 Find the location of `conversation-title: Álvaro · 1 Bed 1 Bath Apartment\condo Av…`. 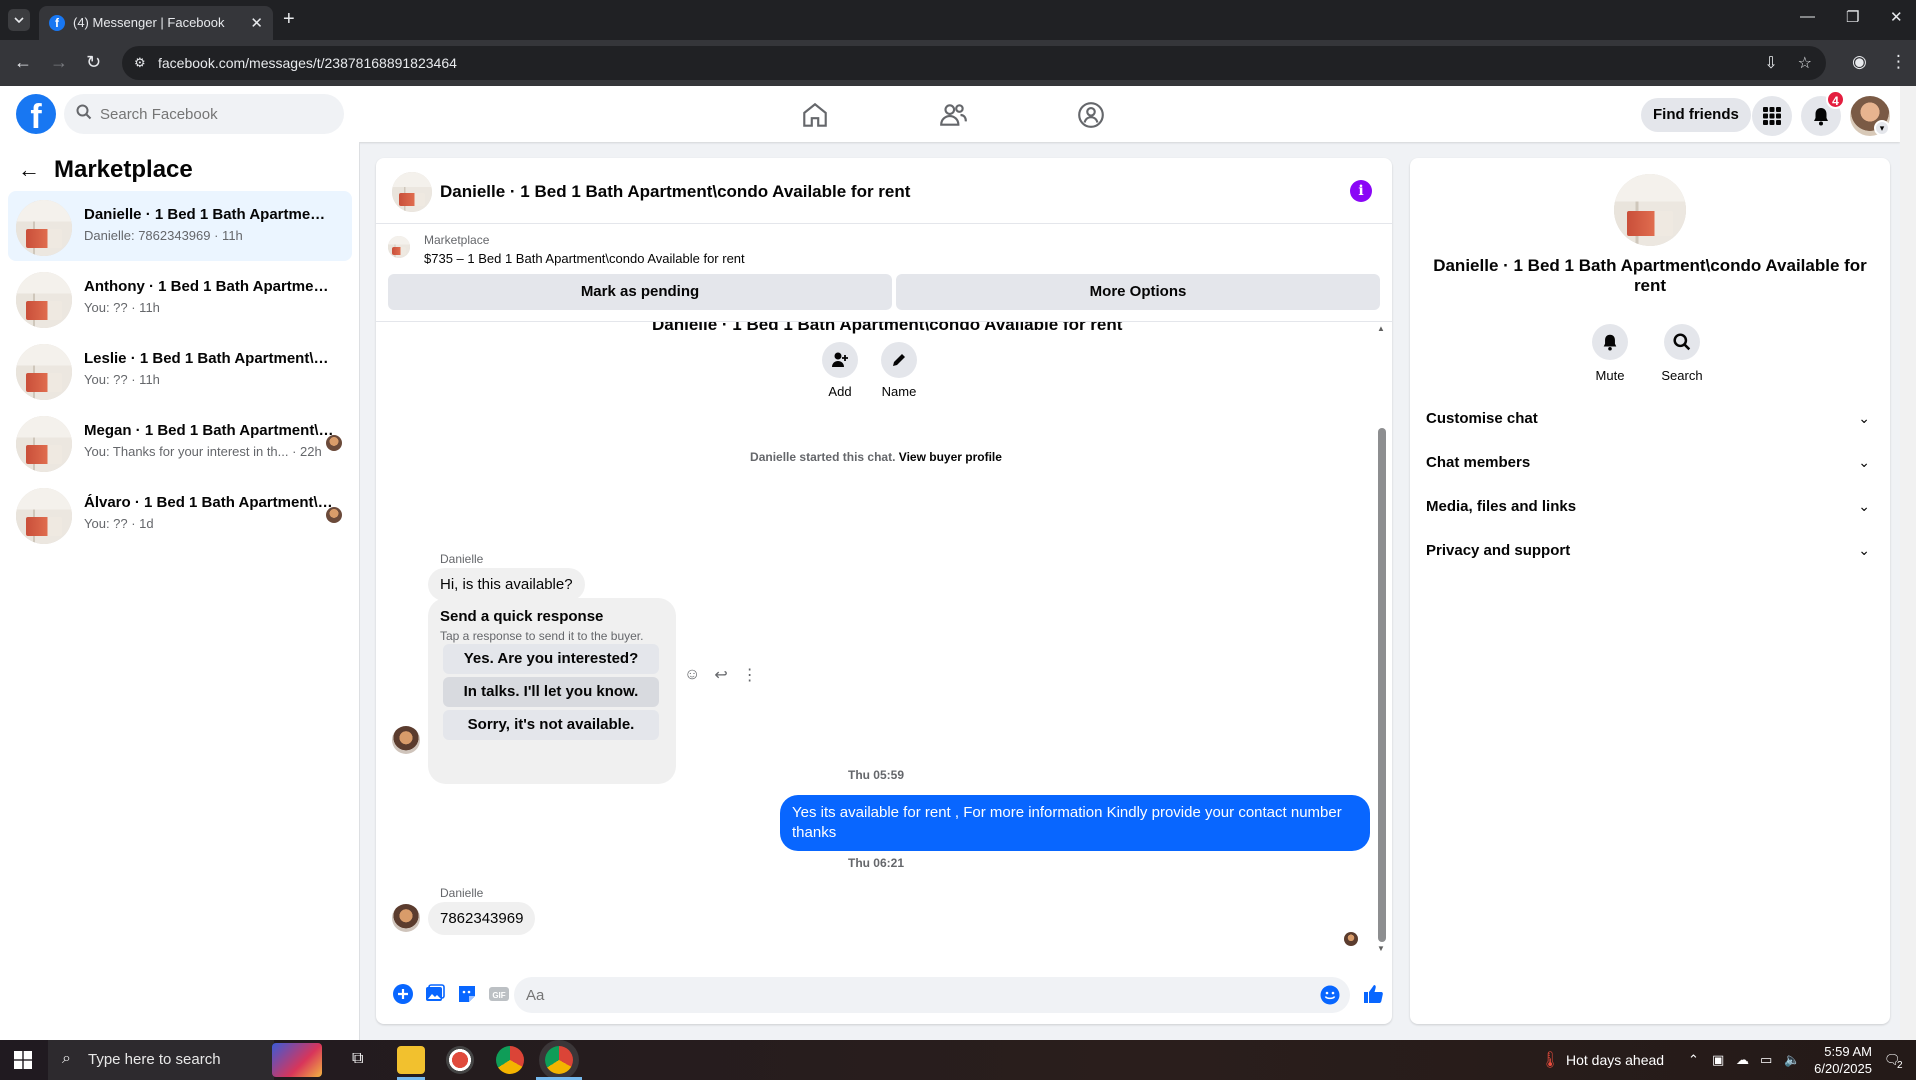

conversation-title: Álvaro · 1 Bed 1 Bath Apartment\condo Av… is located at coordinates (209, 502).